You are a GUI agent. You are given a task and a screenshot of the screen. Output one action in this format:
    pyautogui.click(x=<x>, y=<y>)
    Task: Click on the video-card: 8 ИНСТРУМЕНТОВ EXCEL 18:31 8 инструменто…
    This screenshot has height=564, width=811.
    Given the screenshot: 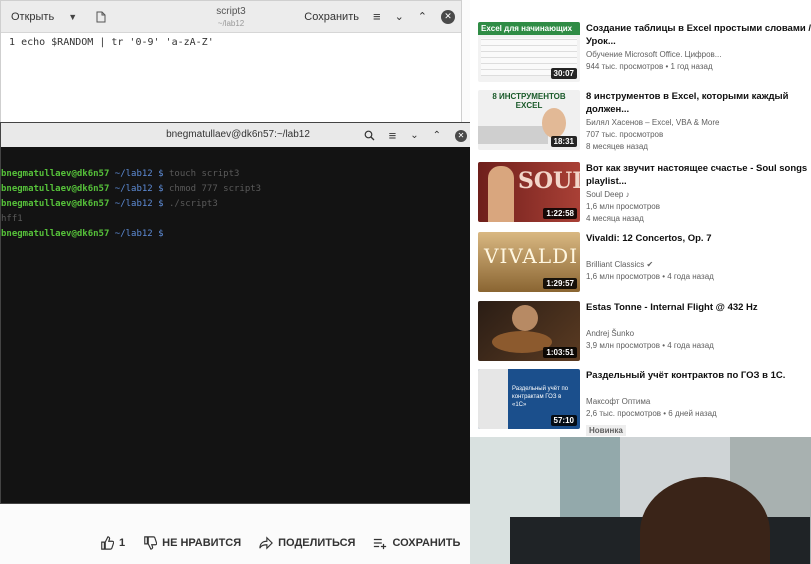 What is the action you would take?
    pyautogui.click(x=643, y=121)
    